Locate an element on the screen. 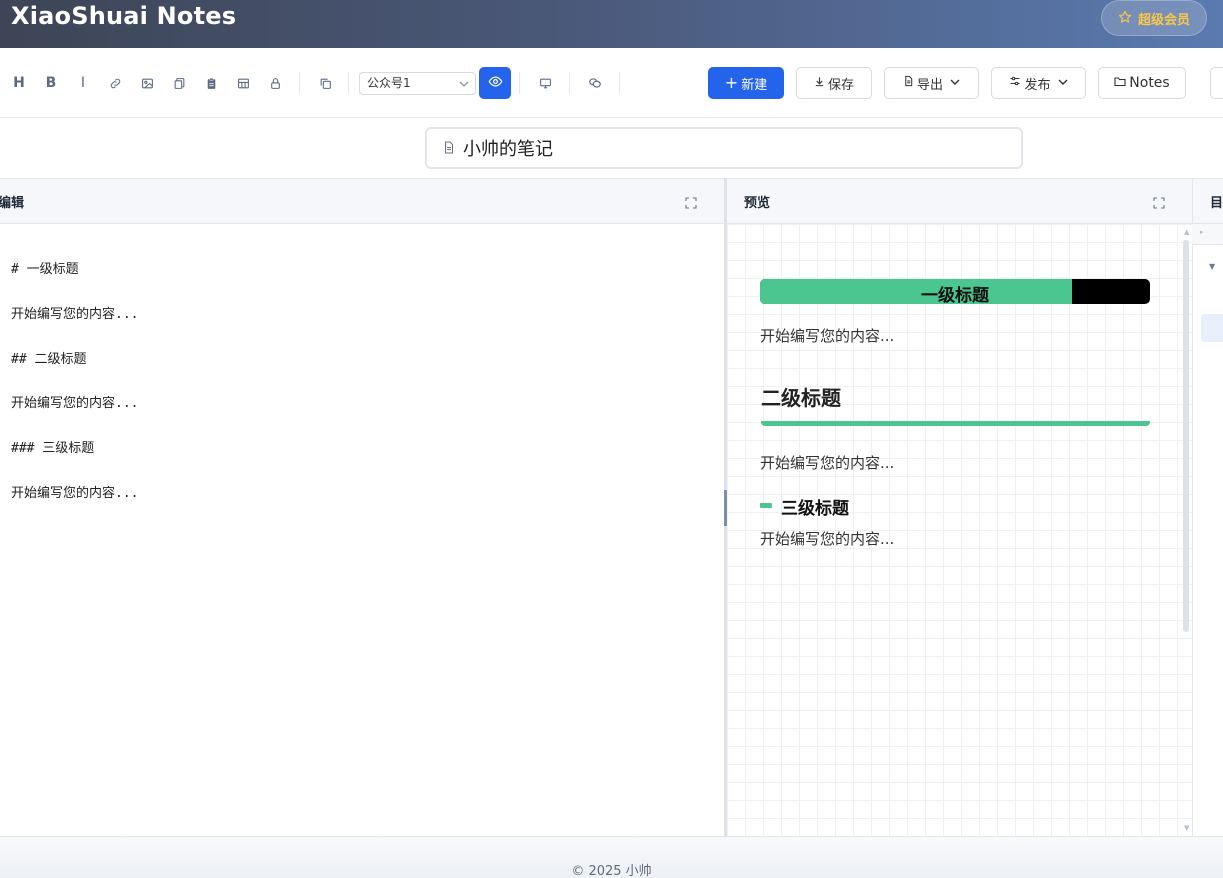 Image resolution: width=1223 pixels, height=878 pixels. bold-icon: B is located at coordinates (51, 83).